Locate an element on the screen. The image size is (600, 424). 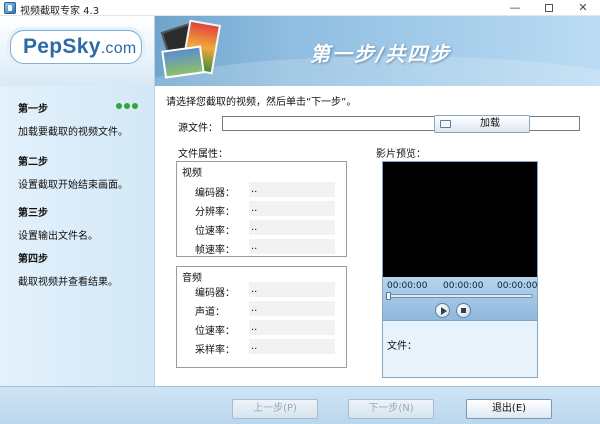
exit-button: 退出(E) is located at coordinates (509, 409).